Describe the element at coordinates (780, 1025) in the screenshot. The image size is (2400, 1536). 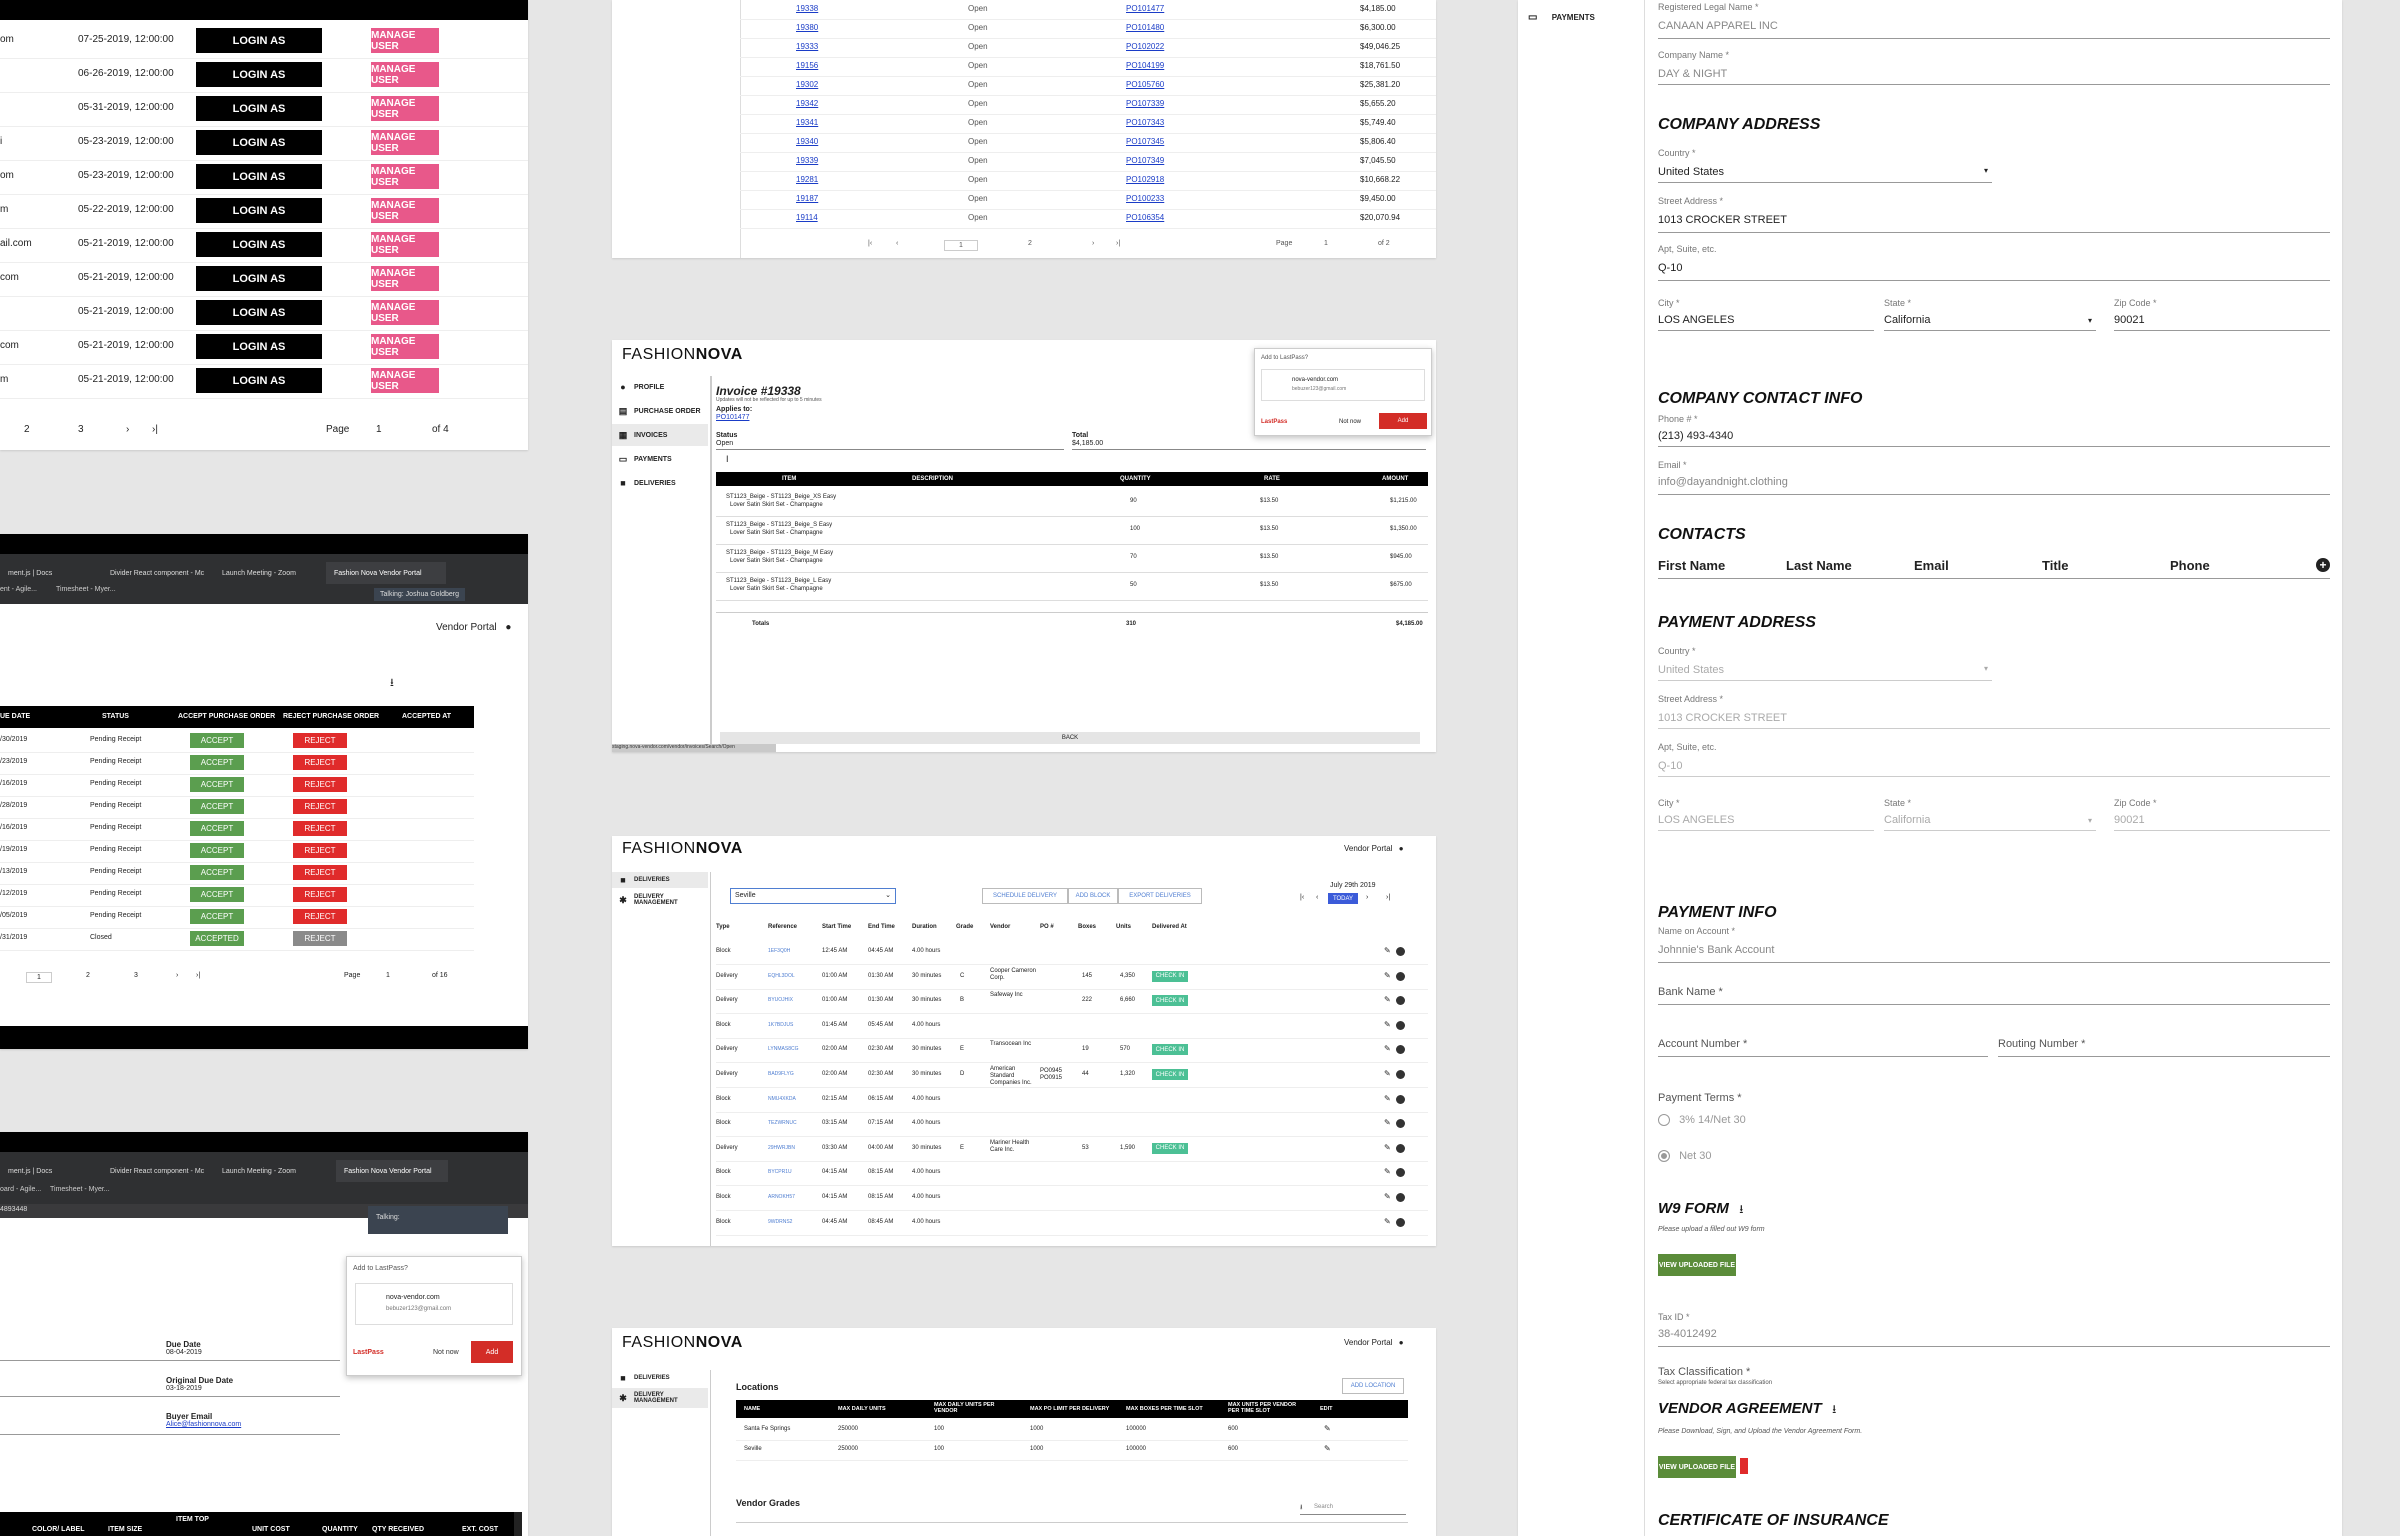
I see `reference-link: 1K7BDJUS` at that location.